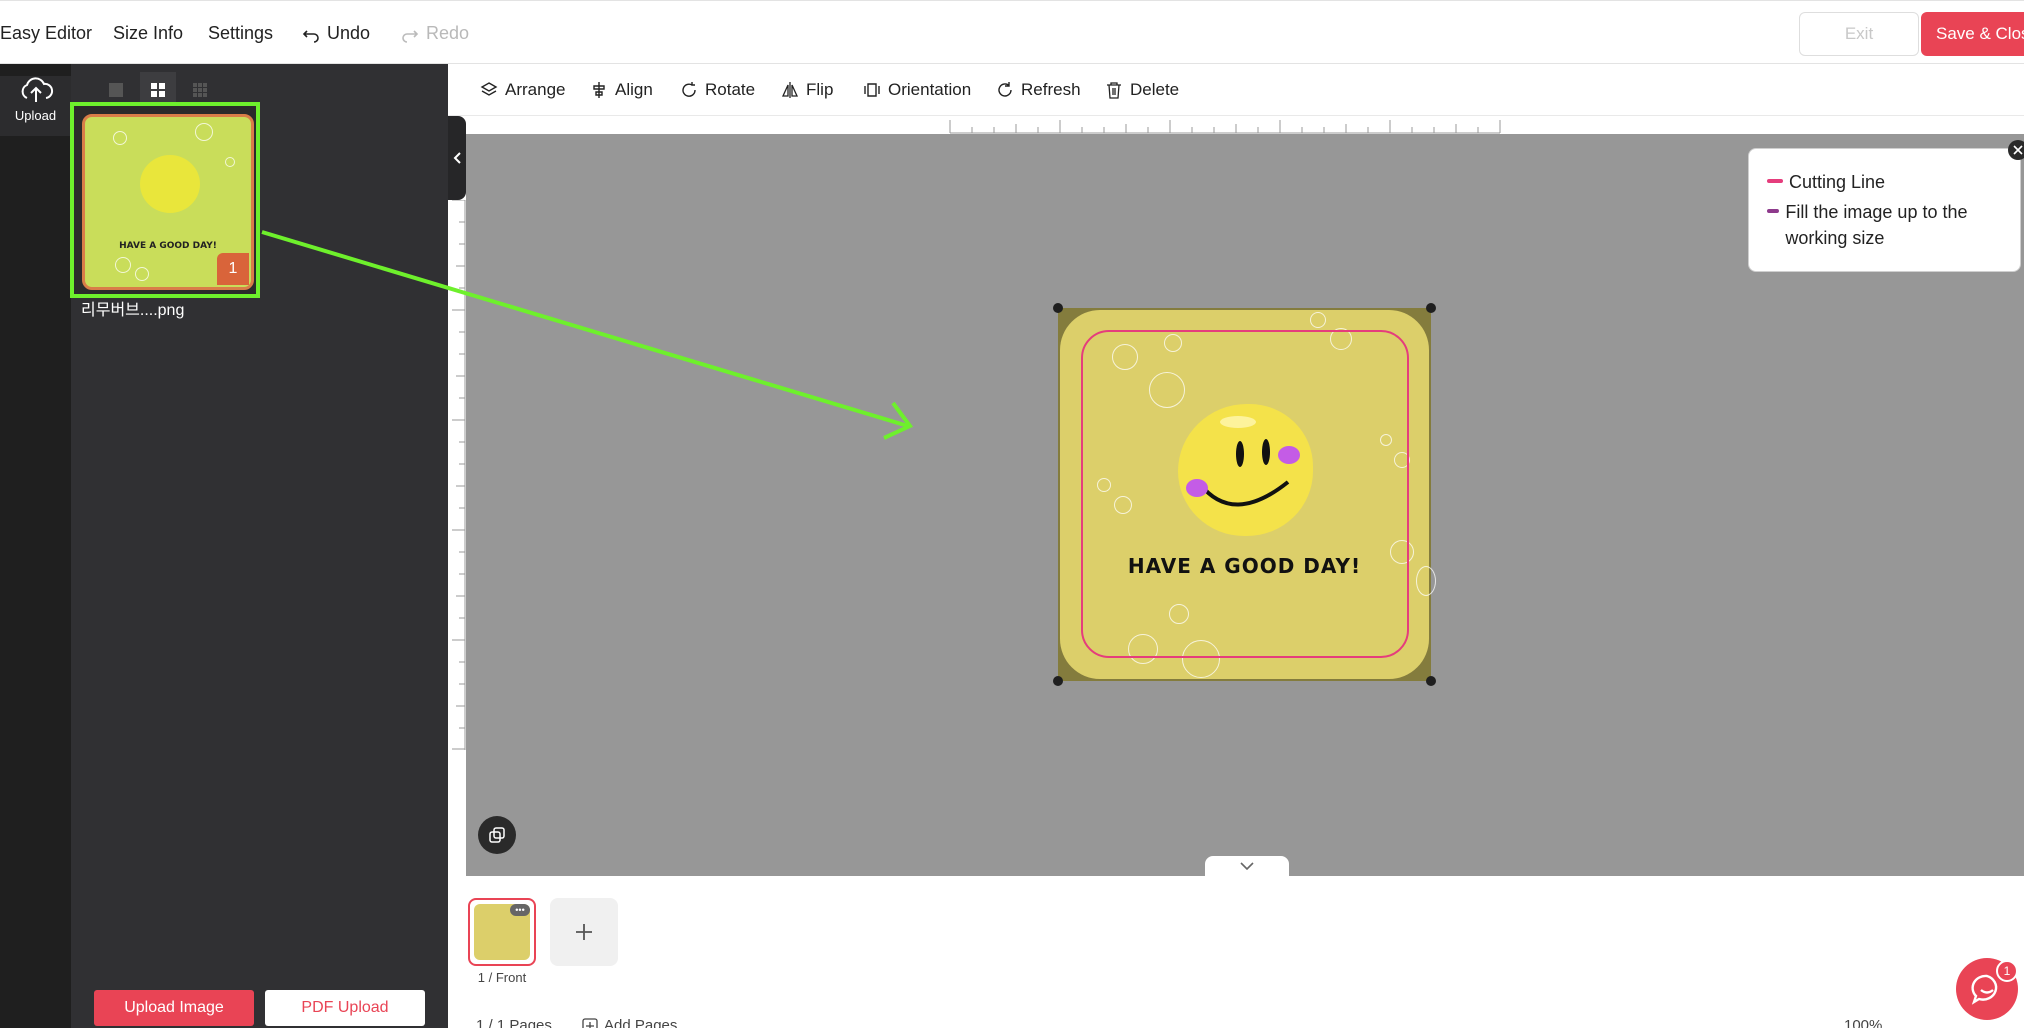  Describe the element at coordinates (1058, 681) in the screenshot. I see `resize-handle-bottom-left` at that location.